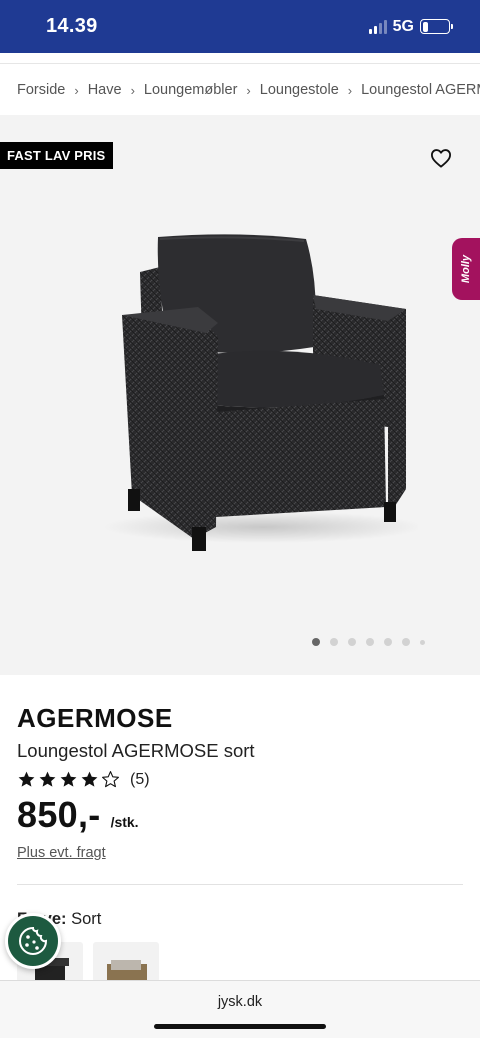  I want to click on browser-url-bar: jysk.dk, so click(240, 1009).